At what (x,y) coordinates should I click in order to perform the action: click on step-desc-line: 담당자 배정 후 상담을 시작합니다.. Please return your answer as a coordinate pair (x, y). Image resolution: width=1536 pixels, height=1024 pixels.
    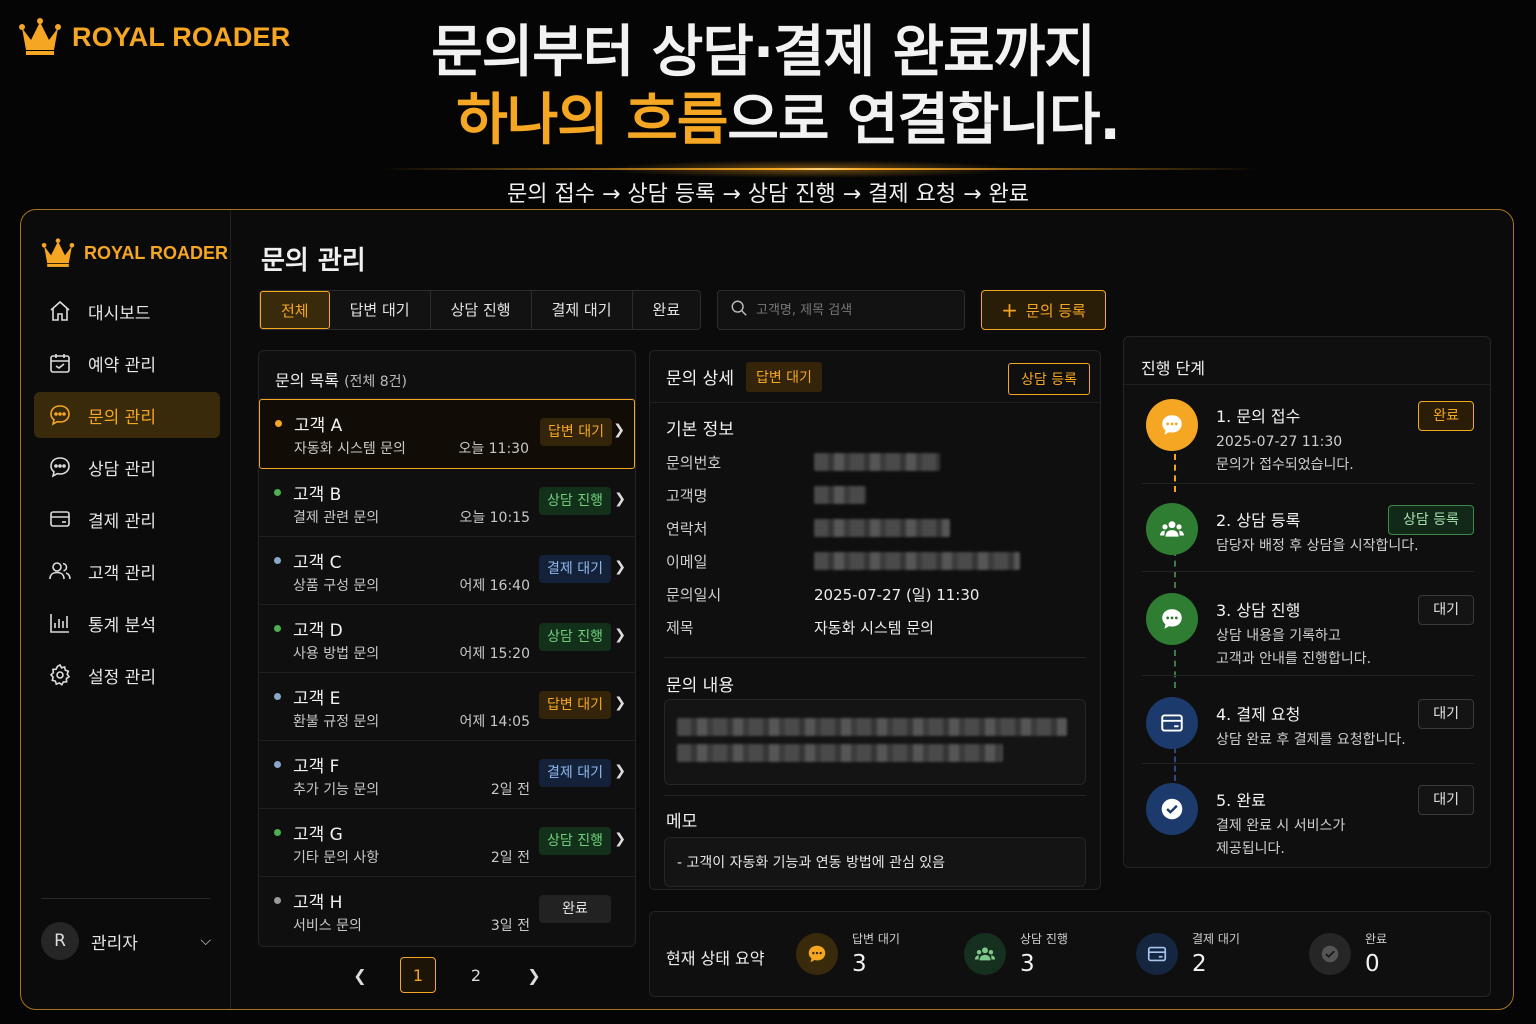
    Looking at the image, I should click on (1317, 546).